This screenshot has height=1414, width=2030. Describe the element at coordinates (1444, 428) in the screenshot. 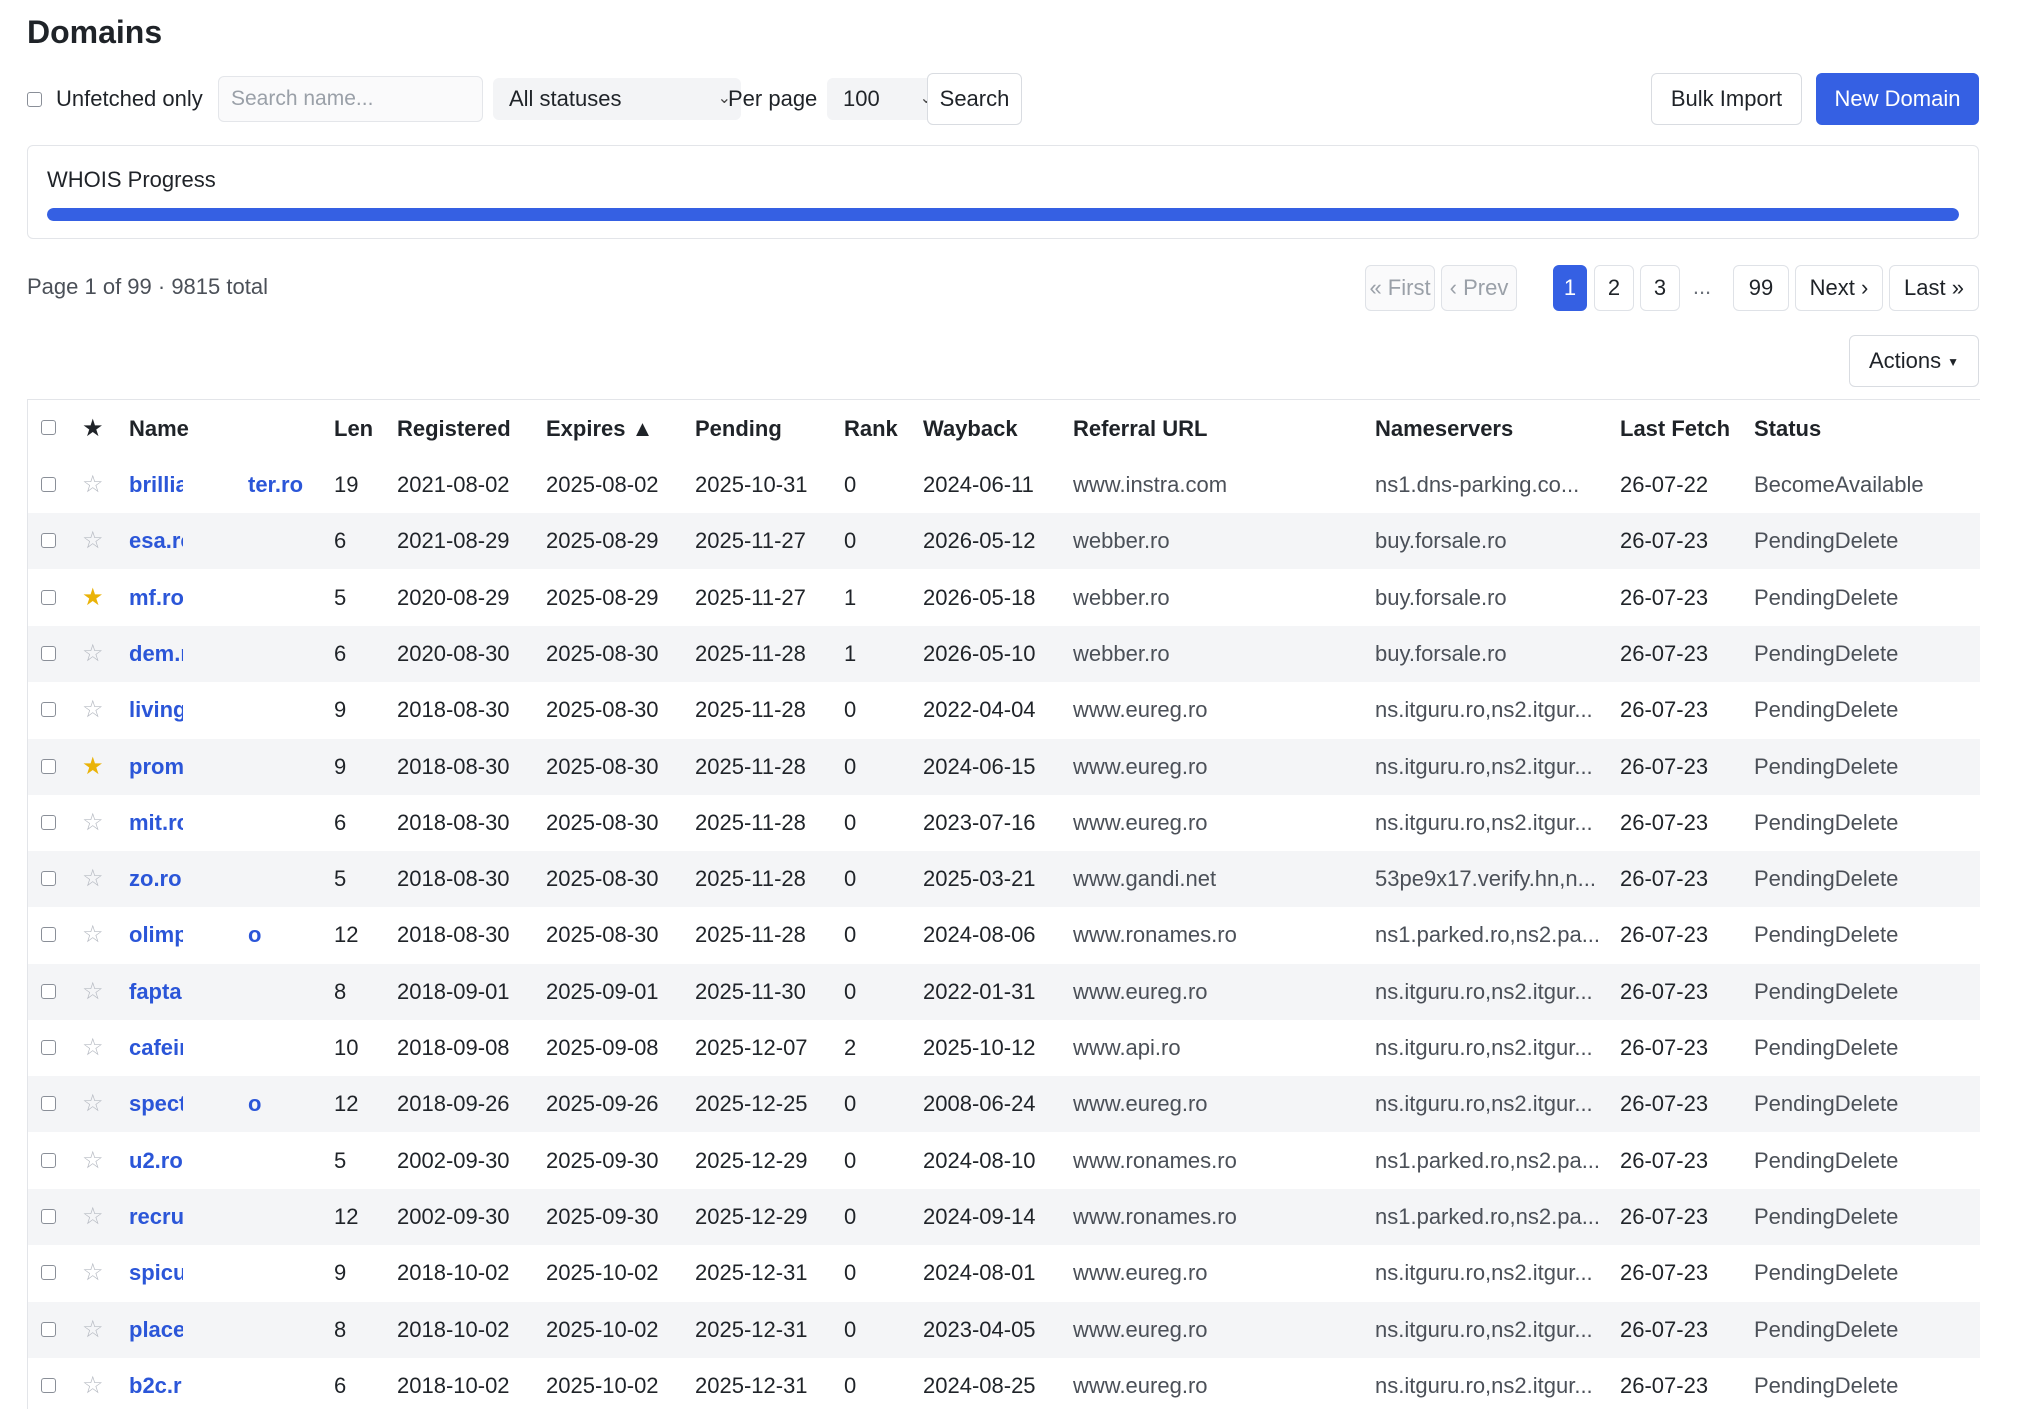

I see `col-nameservers: Nameservers` at that location.